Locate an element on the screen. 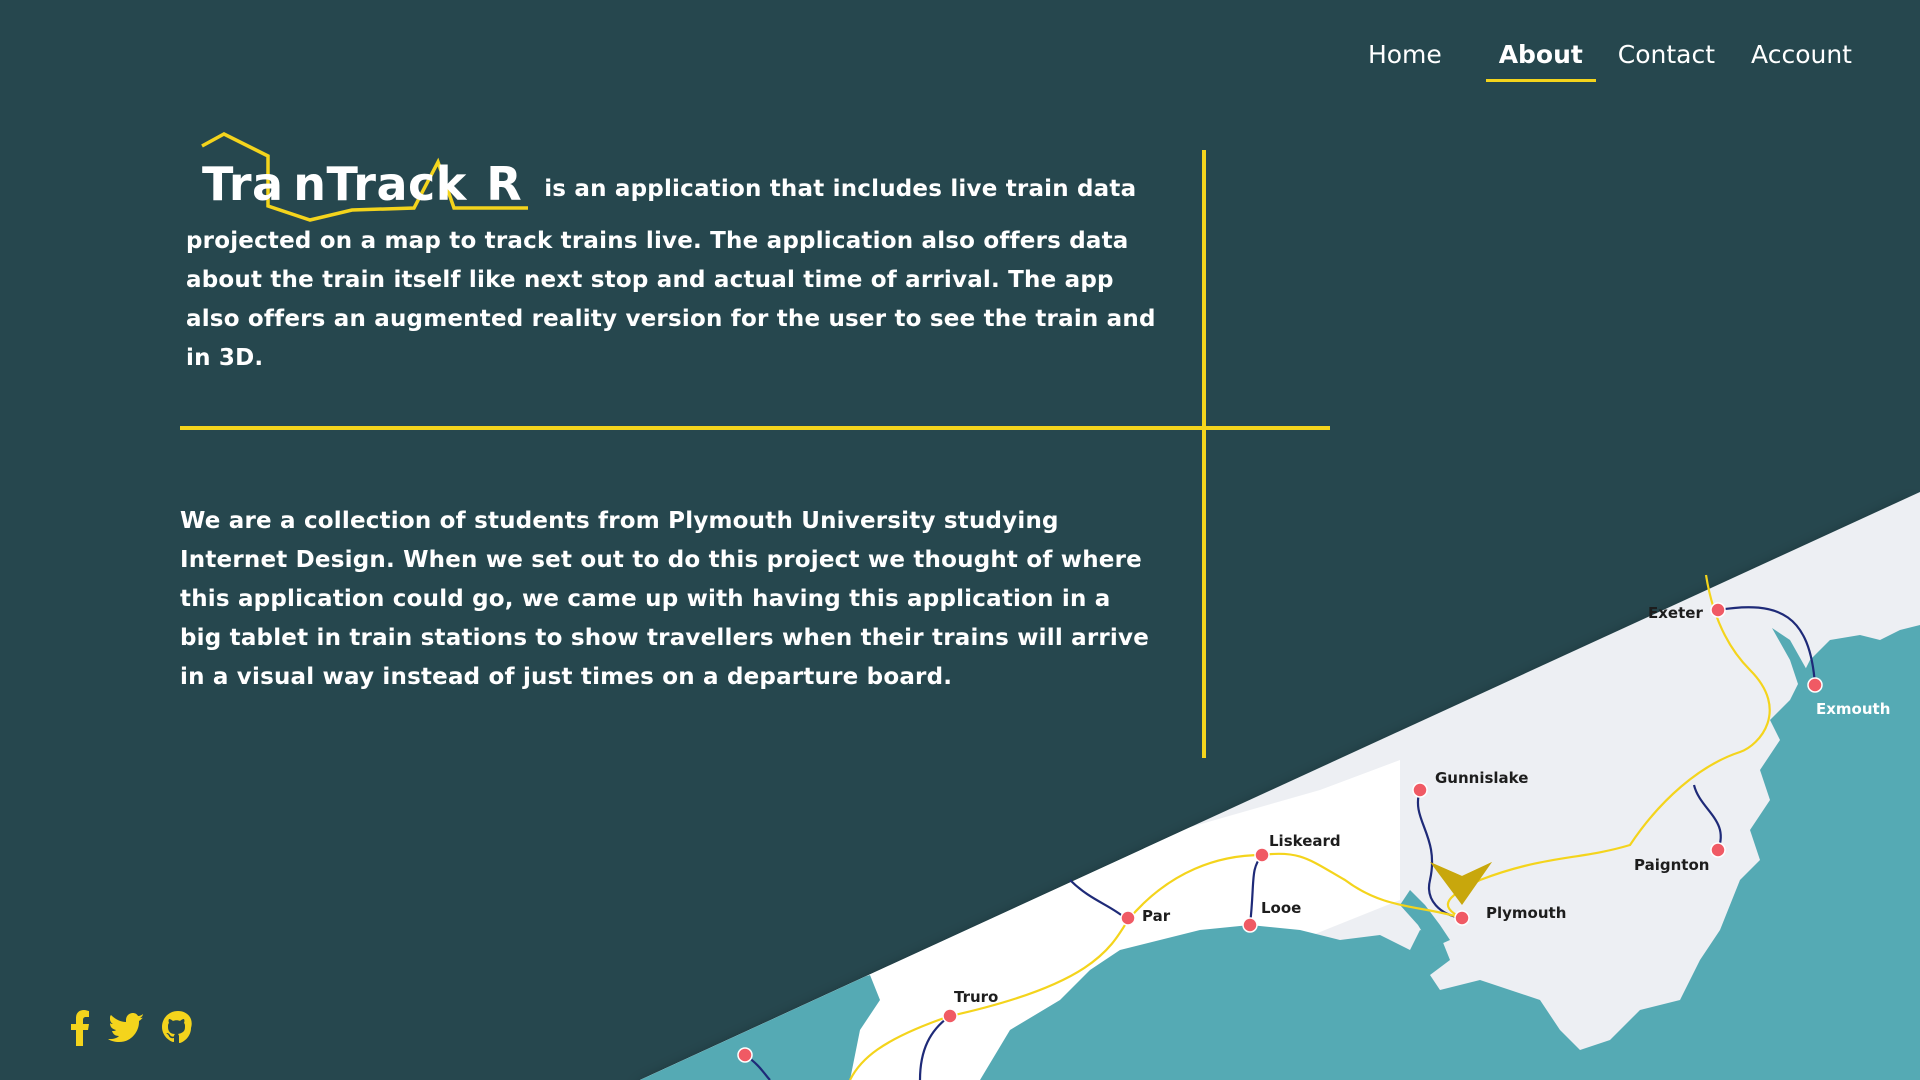  twitter-icon is located at coordinates (126, 1030).